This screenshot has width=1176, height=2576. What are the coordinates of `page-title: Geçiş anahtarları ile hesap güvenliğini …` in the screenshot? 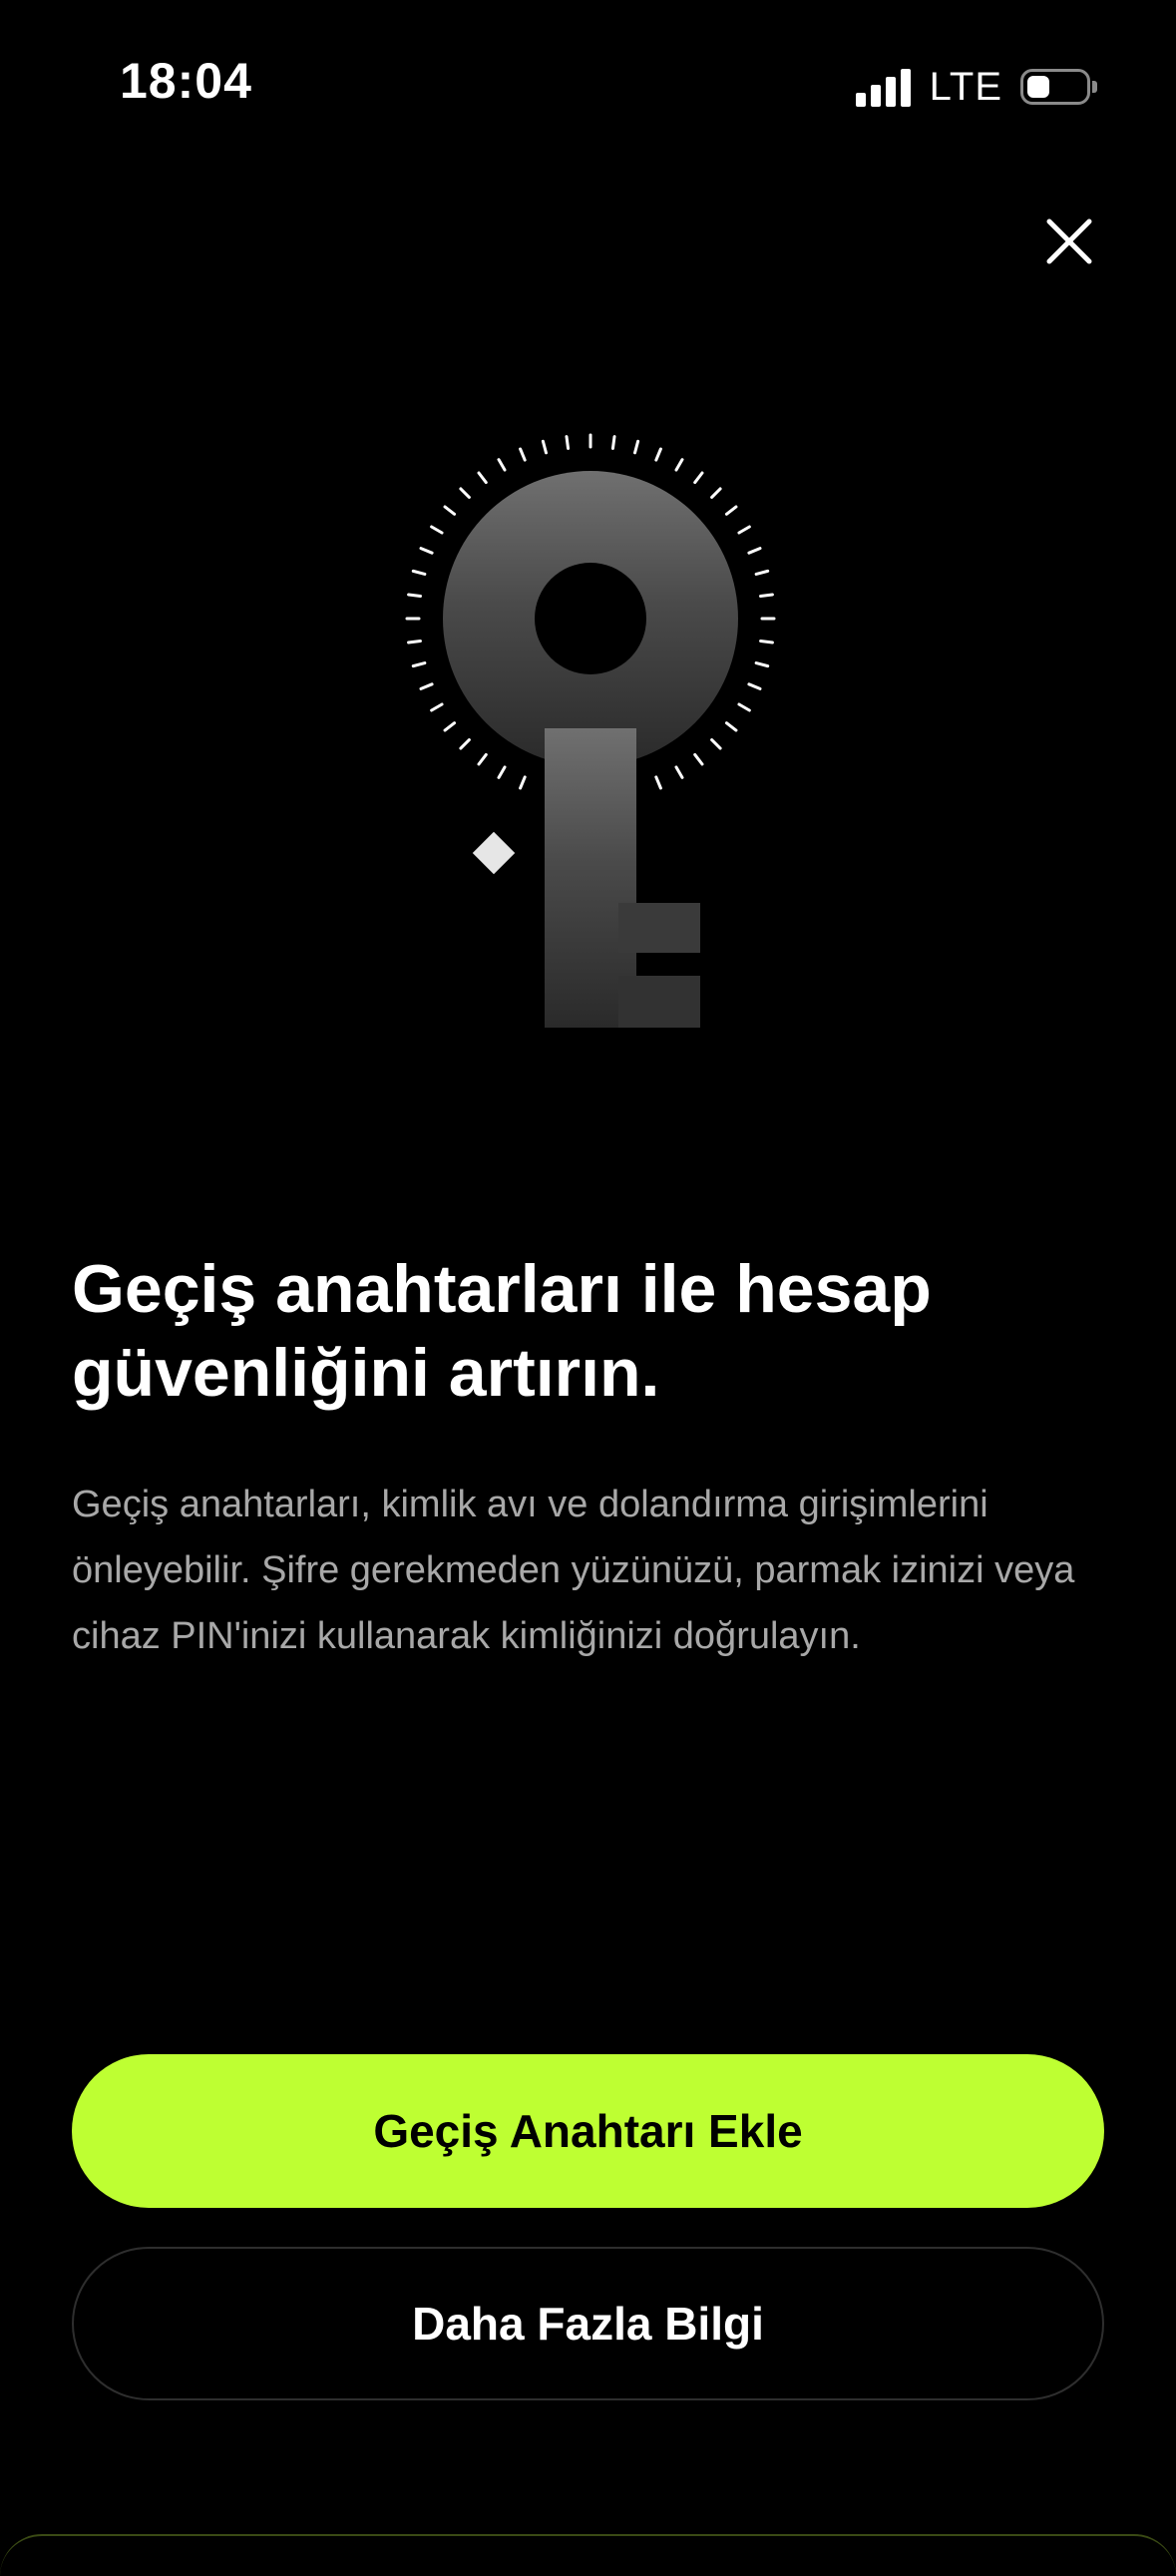 It's located at (502, 1331).